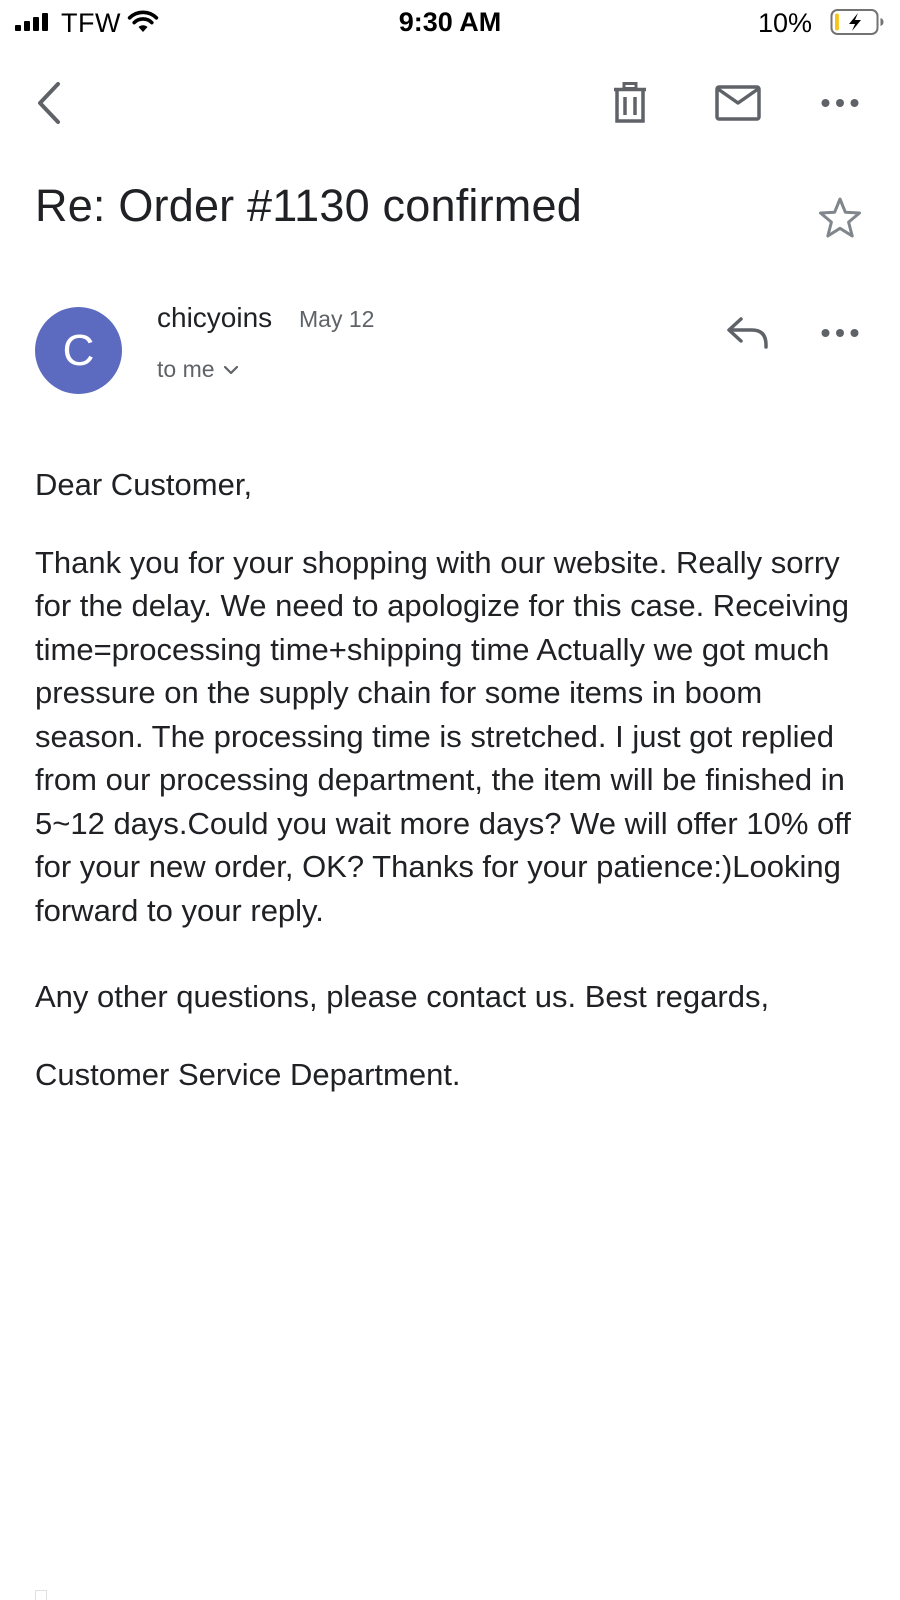 The image size is (900, 1600). I want to click on reply-icon, so click(747, 333).